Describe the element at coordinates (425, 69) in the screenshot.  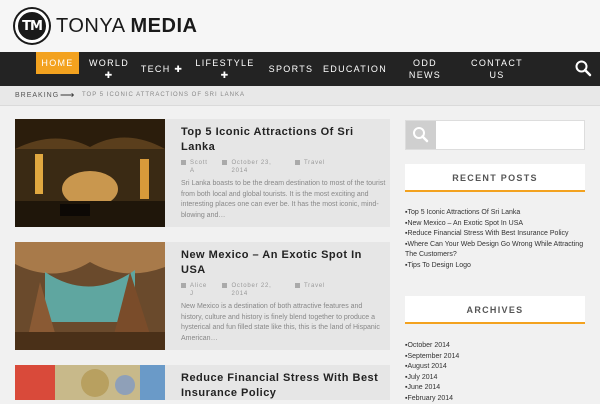
I see `nav-item-odd-news: ODD NEWS` at that location.